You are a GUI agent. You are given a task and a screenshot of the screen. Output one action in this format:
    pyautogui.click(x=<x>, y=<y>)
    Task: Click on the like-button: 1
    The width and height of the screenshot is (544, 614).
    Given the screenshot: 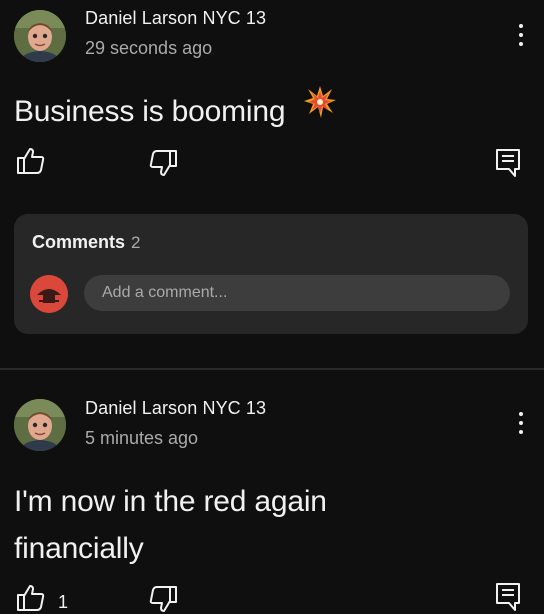 What is the action you would take?
    pyautogui.click(x=42, y=597)
    